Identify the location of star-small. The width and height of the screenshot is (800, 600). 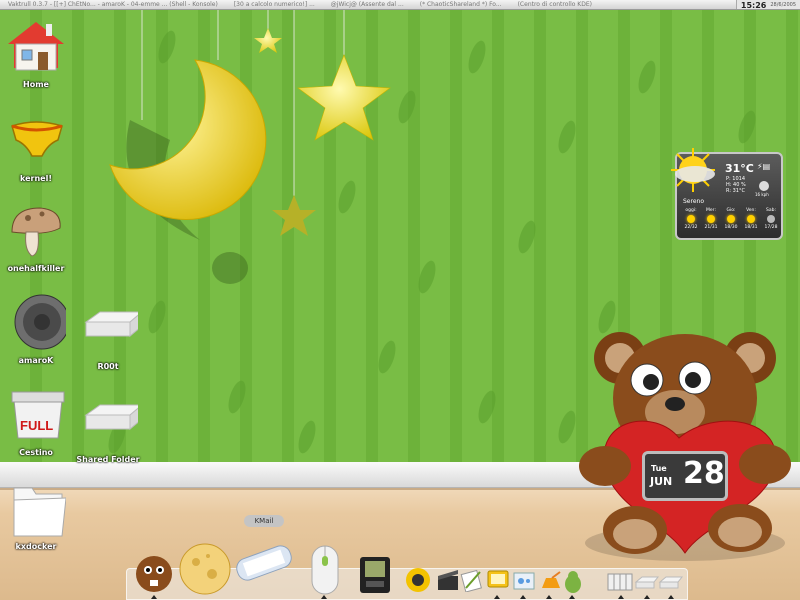
(268, 40).